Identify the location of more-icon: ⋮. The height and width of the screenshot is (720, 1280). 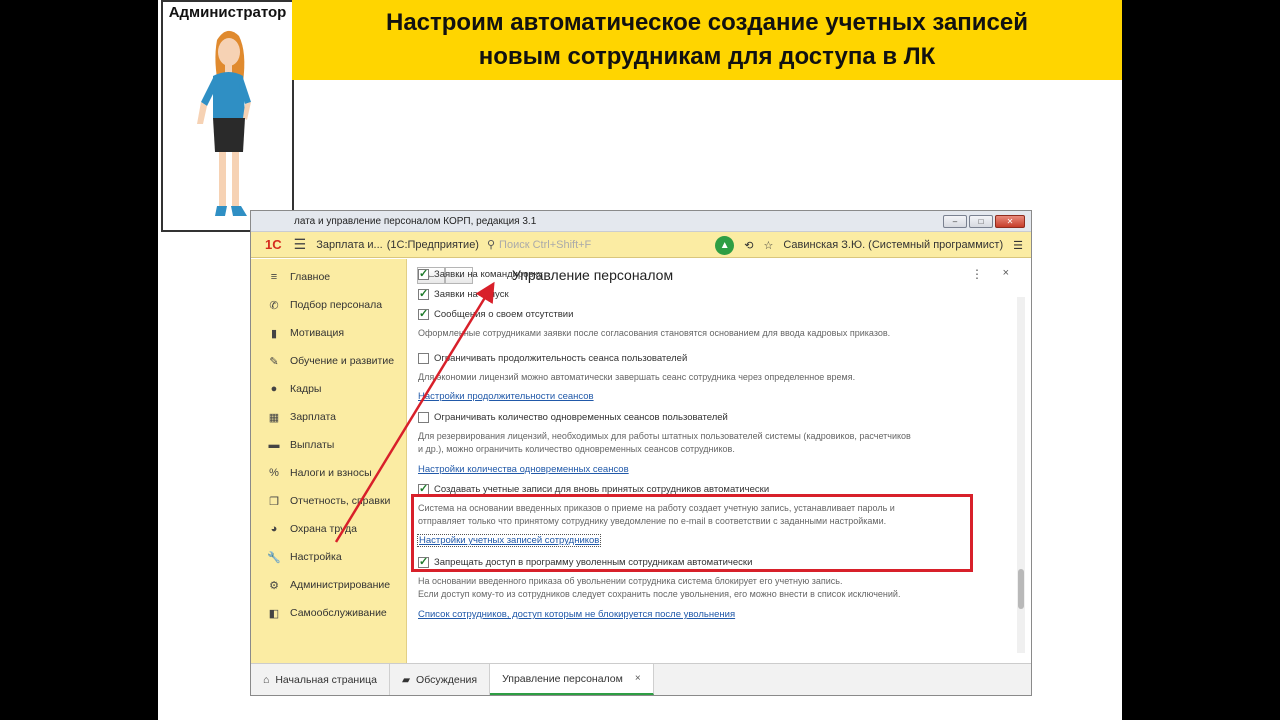
(977, 274).